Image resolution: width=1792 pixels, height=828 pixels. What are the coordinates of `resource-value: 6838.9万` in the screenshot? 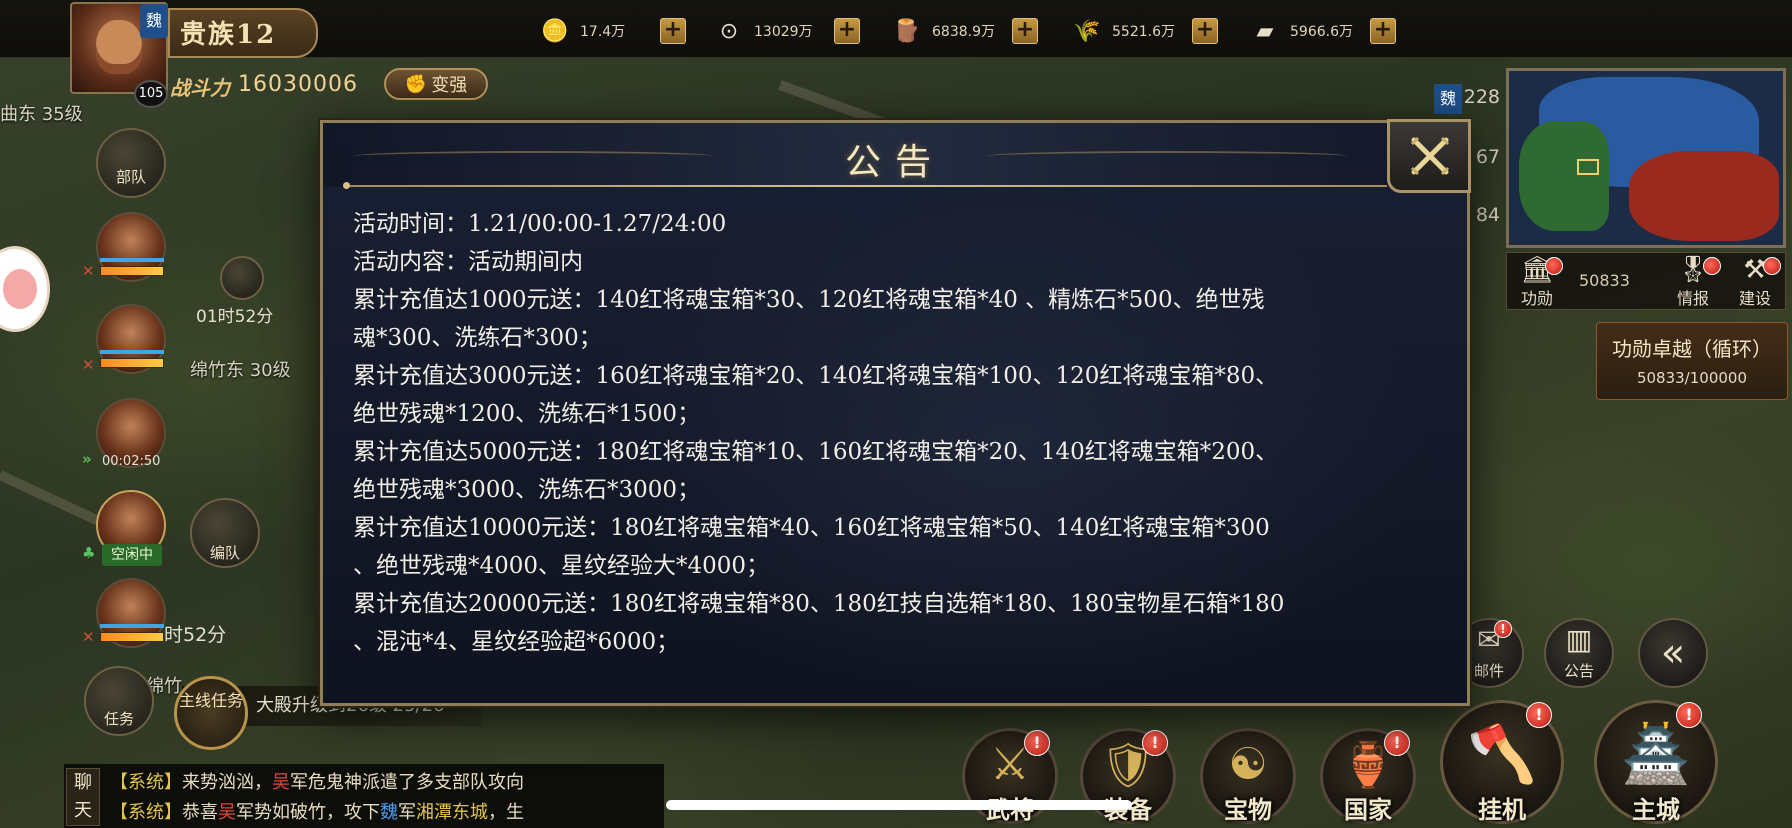 It's located at (963, 32).